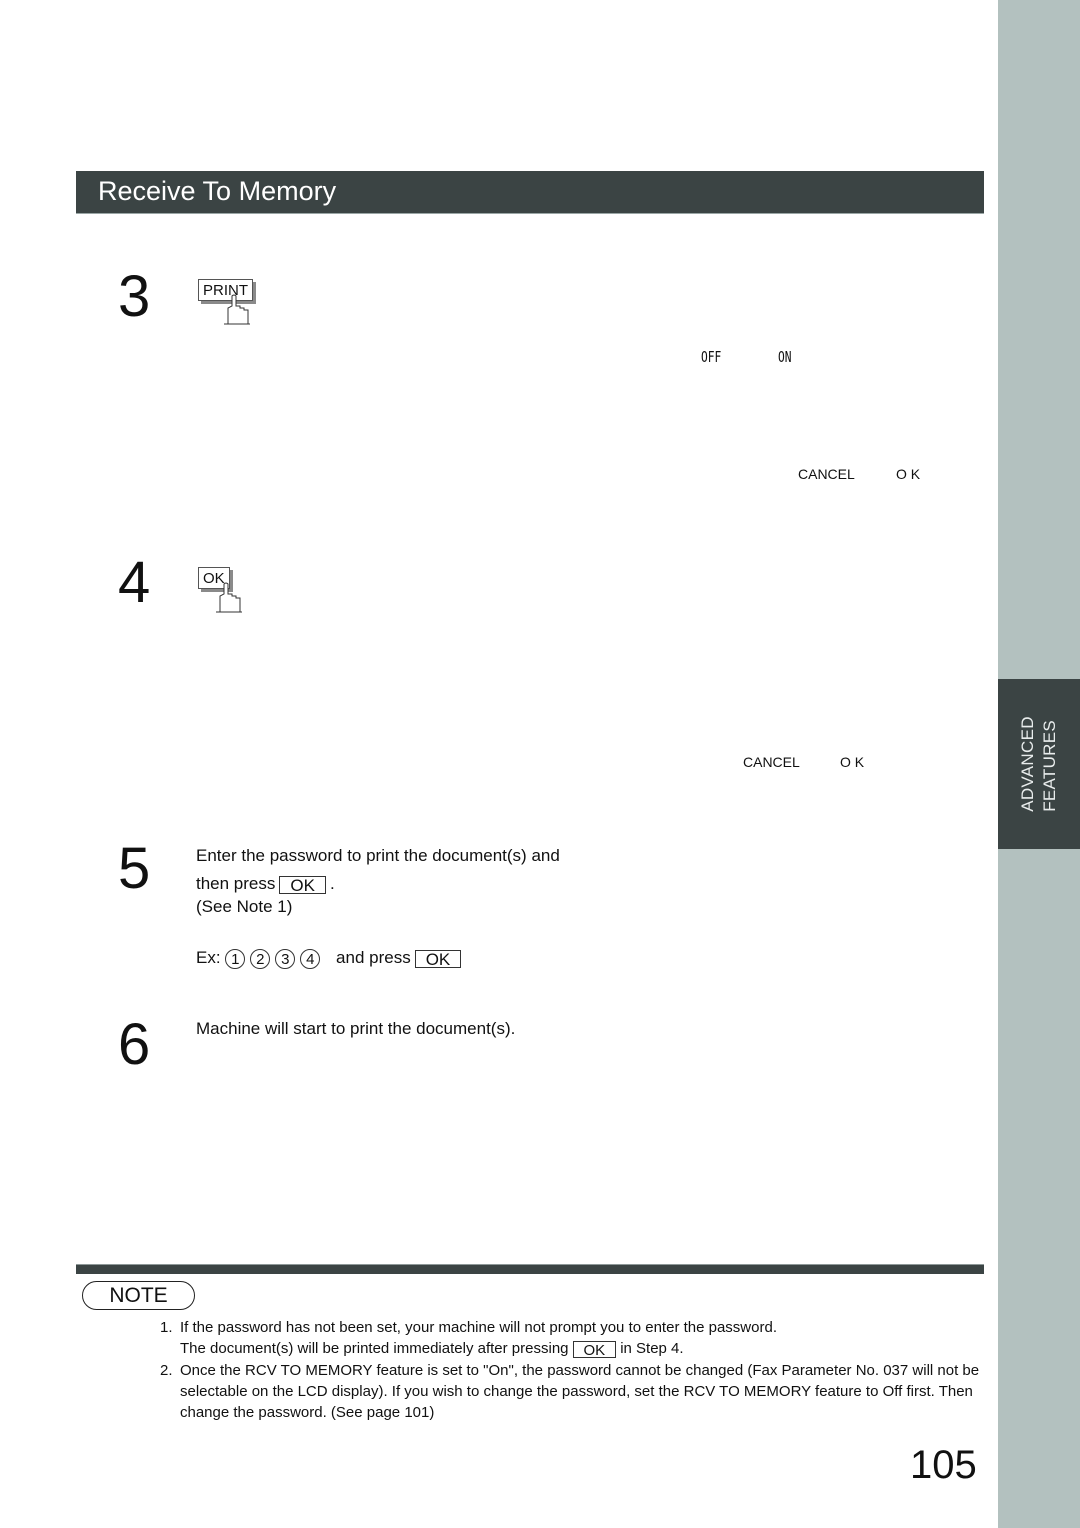  What do you see at coordinates (332, 883) in the screenshot?
I see `period: .` at bounding box center [332, 883].